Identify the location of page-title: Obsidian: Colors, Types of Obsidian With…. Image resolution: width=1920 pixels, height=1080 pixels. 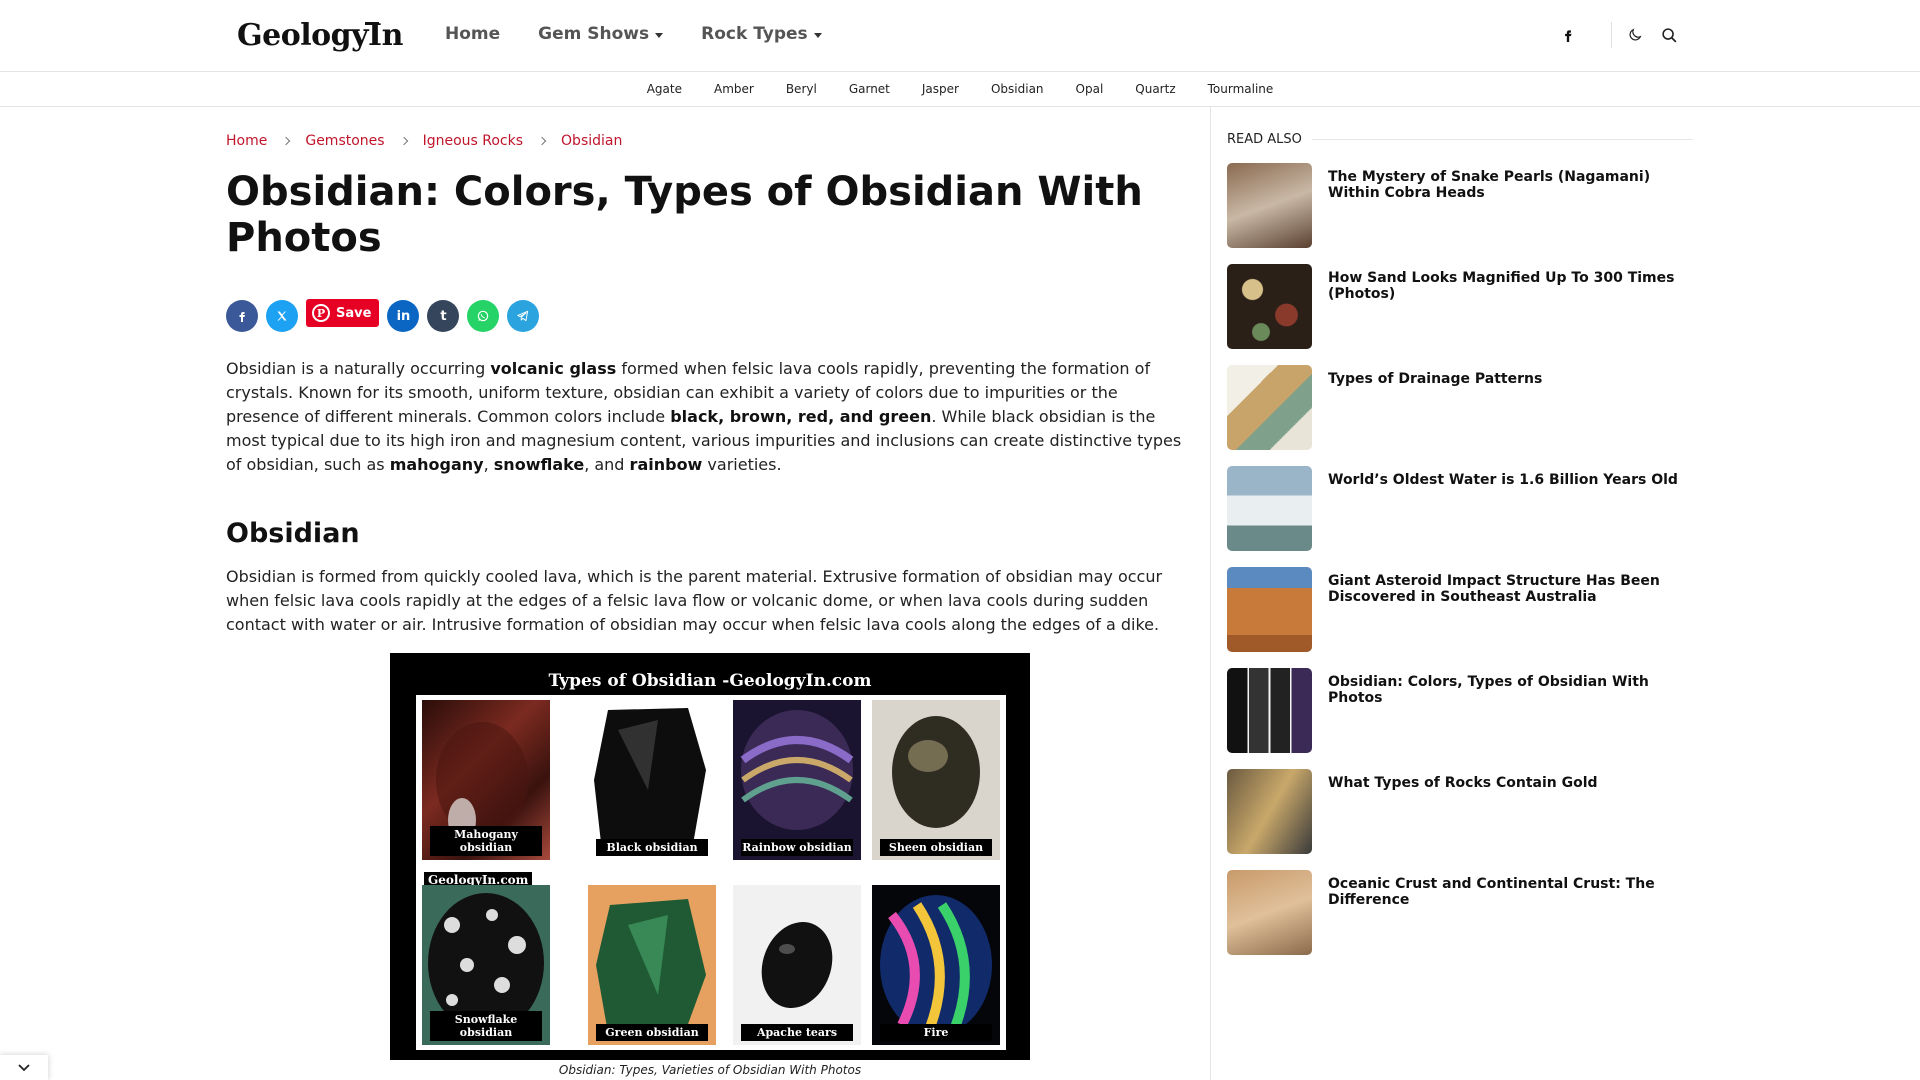
(684, 215).